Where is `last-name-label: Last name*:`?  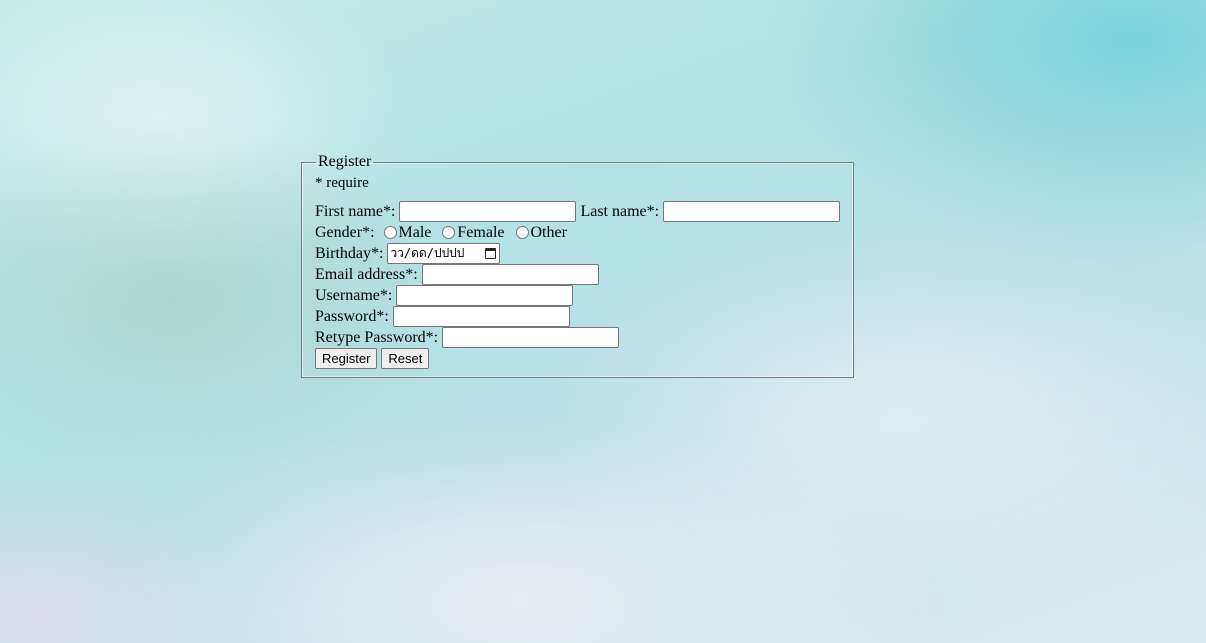
last-name-label: Last name*: is located at coordinates (620, 211).